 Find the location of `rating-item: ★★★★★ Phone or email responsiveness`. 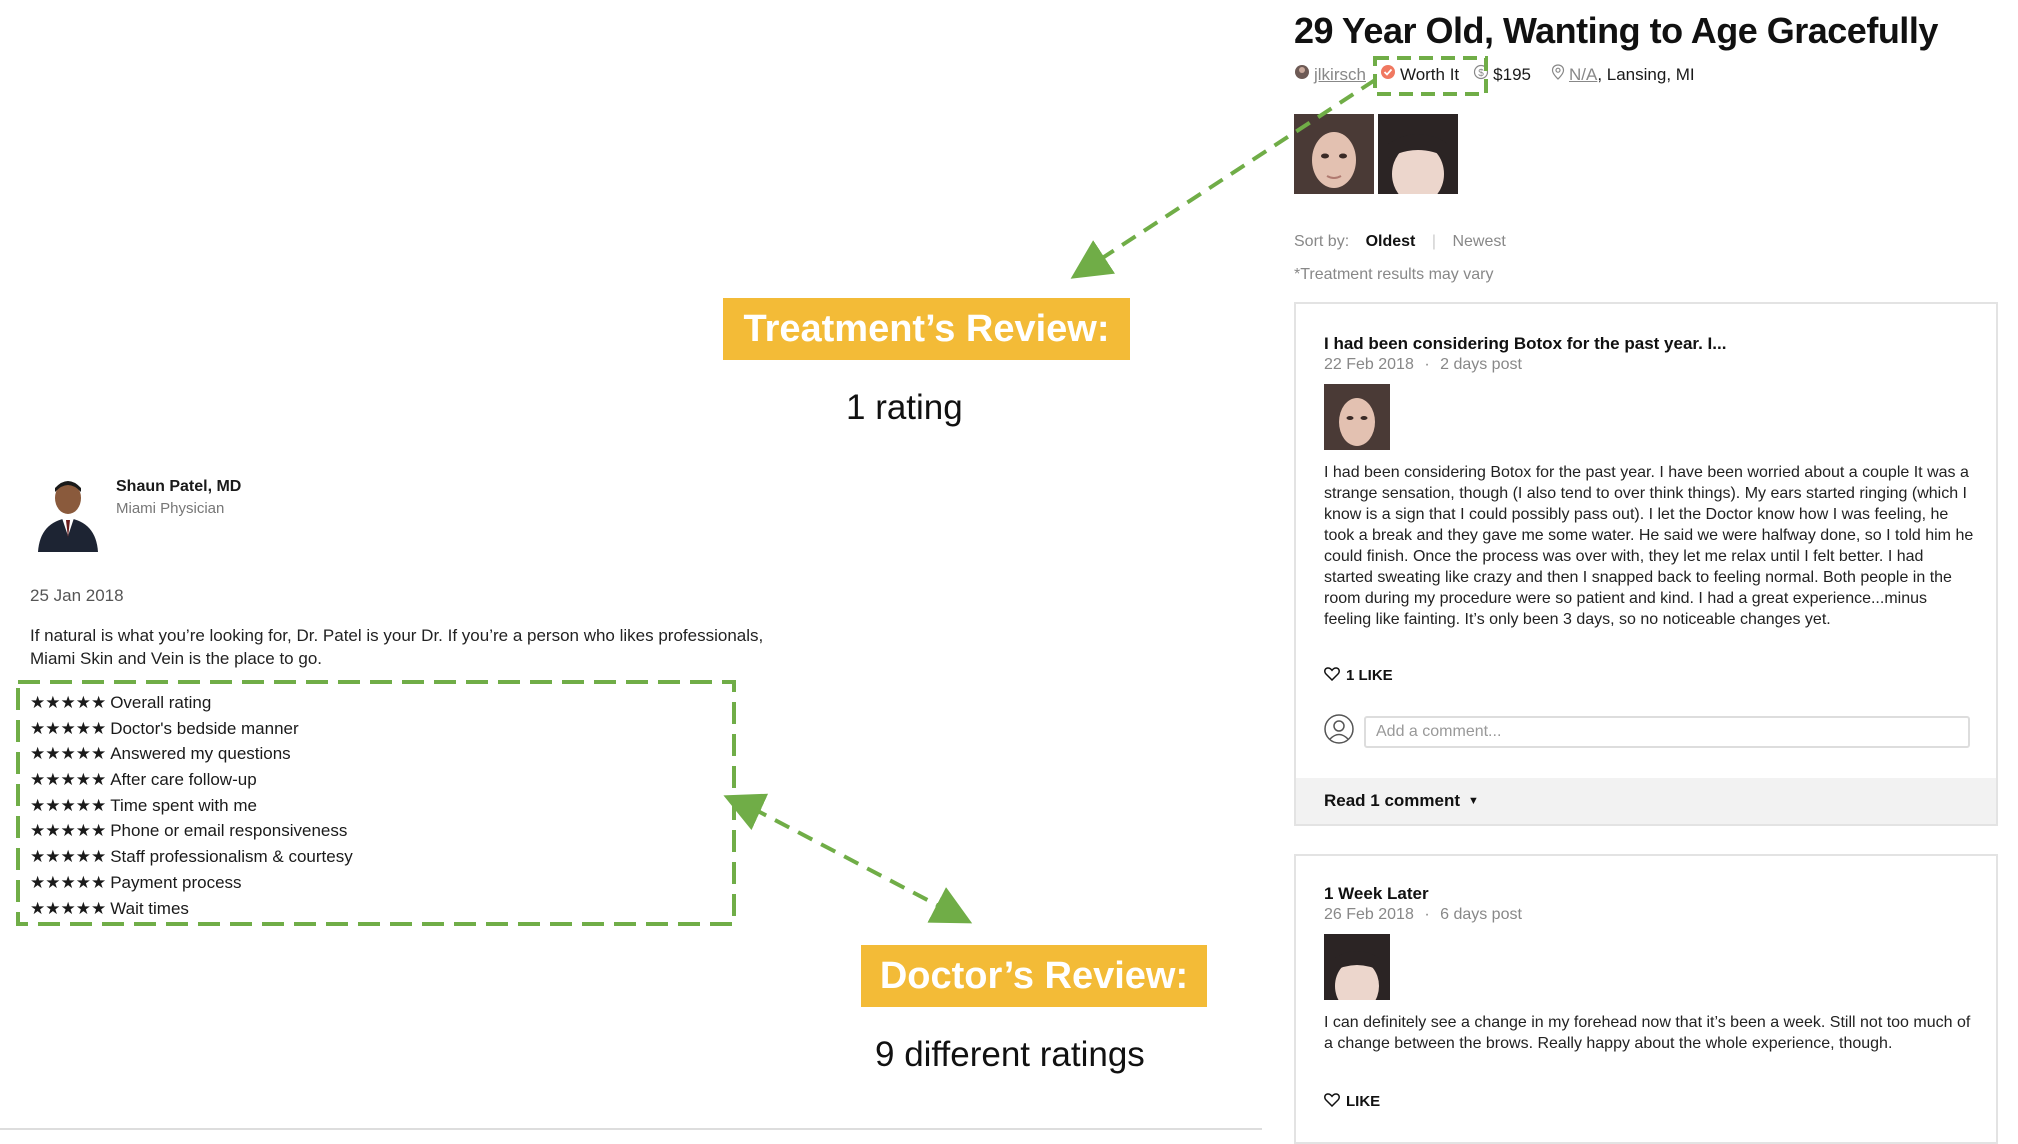

rating-item: ★★★★★ Phone or email responsiveness is located at coordinates (191, 831).